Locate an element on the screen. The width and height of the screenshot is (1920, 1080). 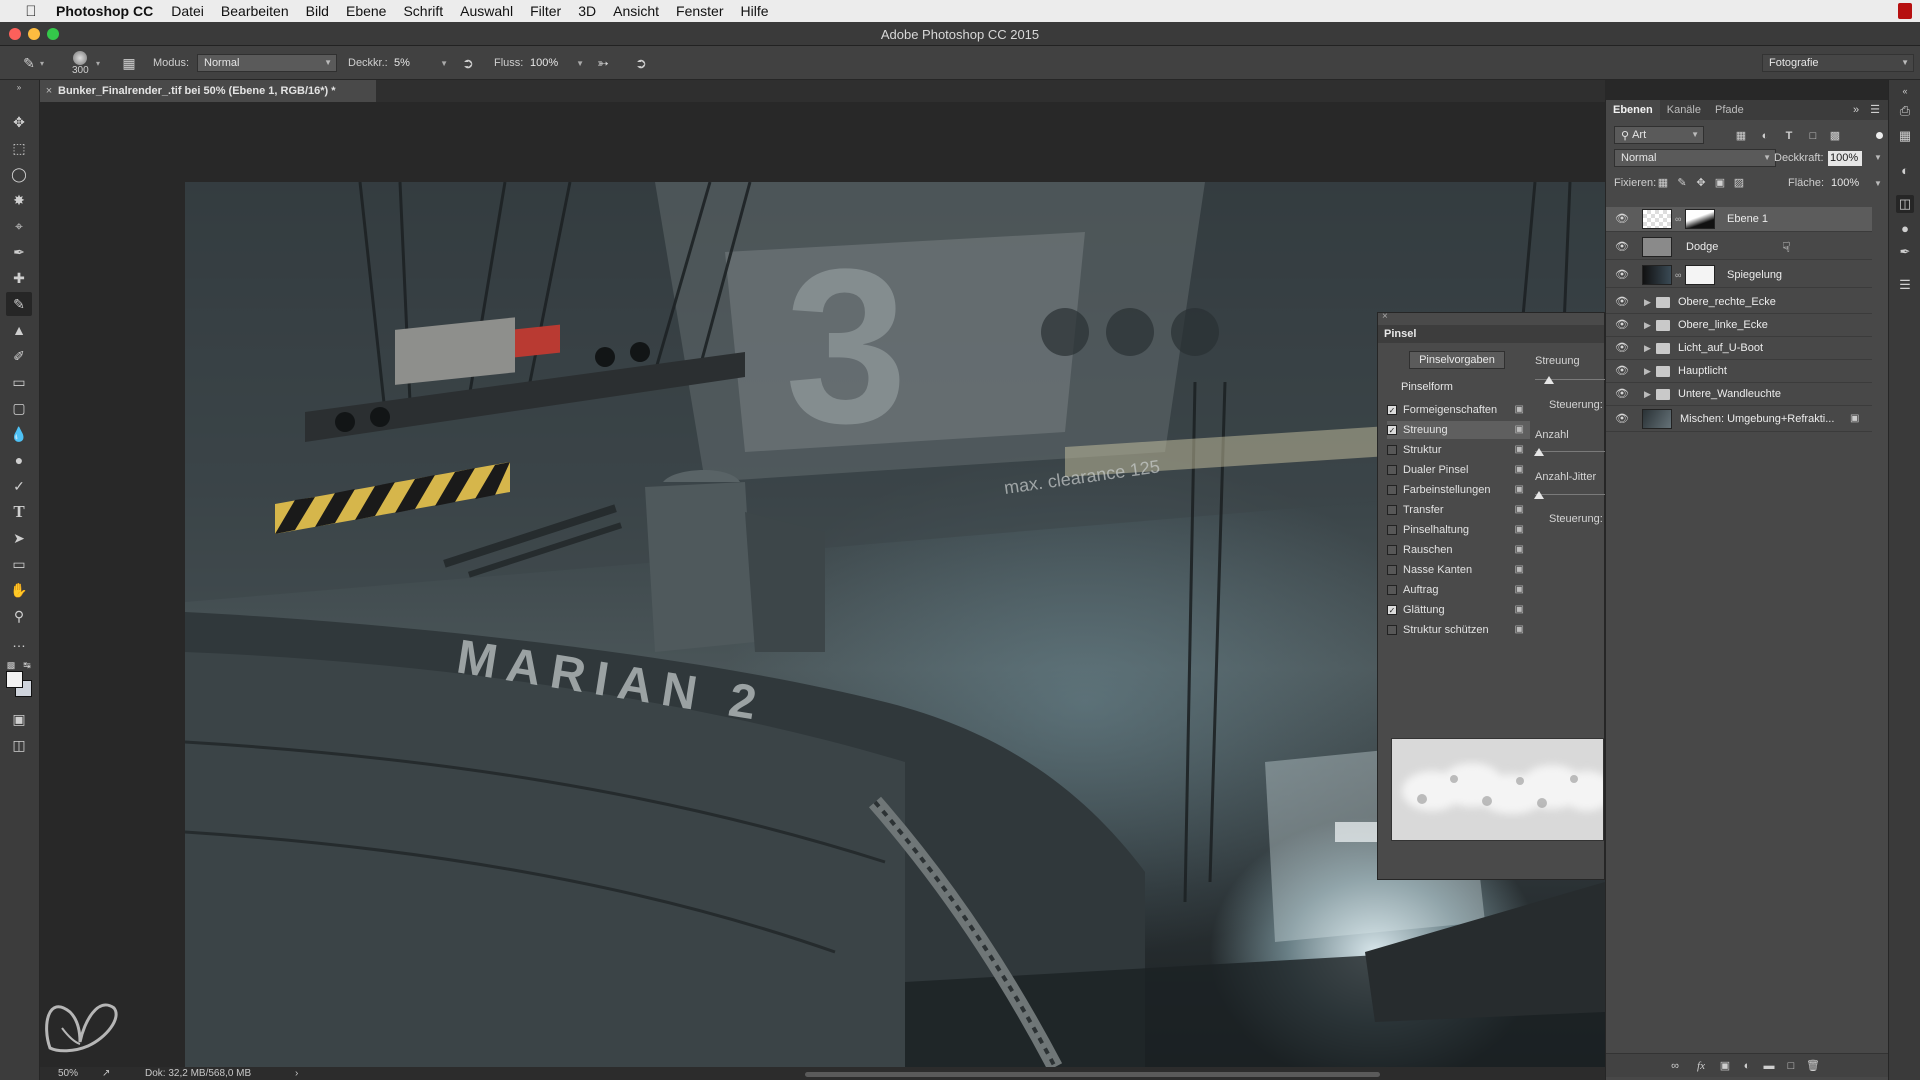
menu-filter: Filter is located at coordinates (545, 11).